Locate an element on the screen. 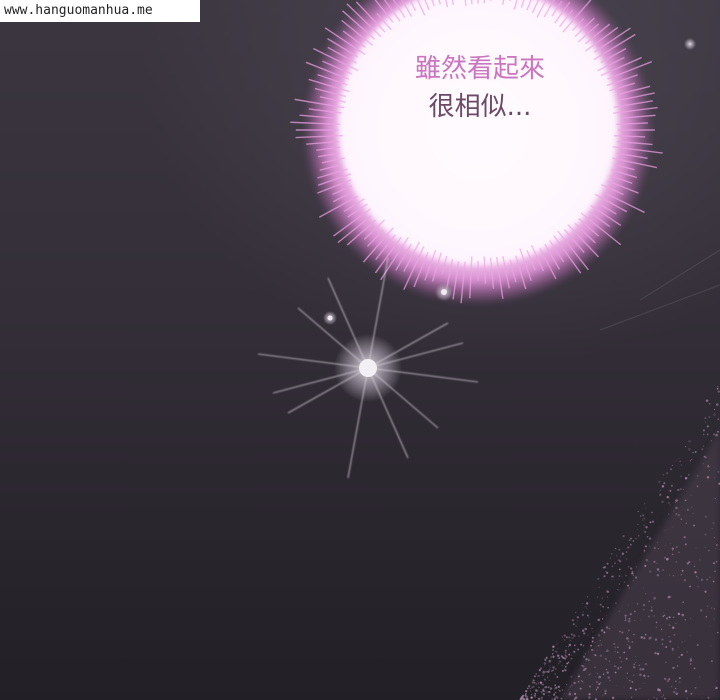 This screenshot has width=720, height=700. speech-line-1: 雖然看起來 is located at coordinates (479, 69).